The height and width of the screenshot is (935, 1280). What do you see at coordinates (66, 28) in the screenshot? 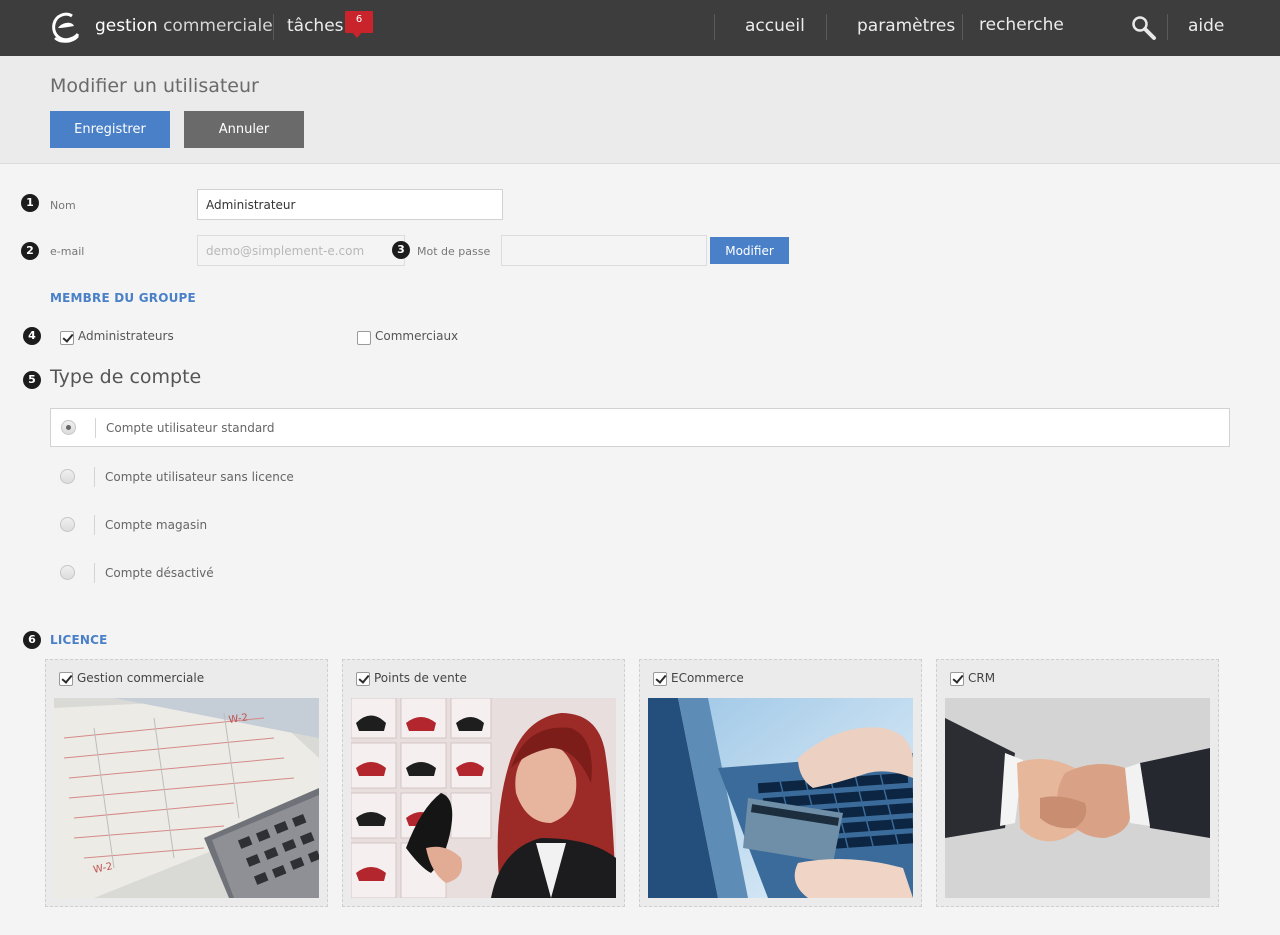
I see `logo-e-icon` at bounding box center [66, 28].